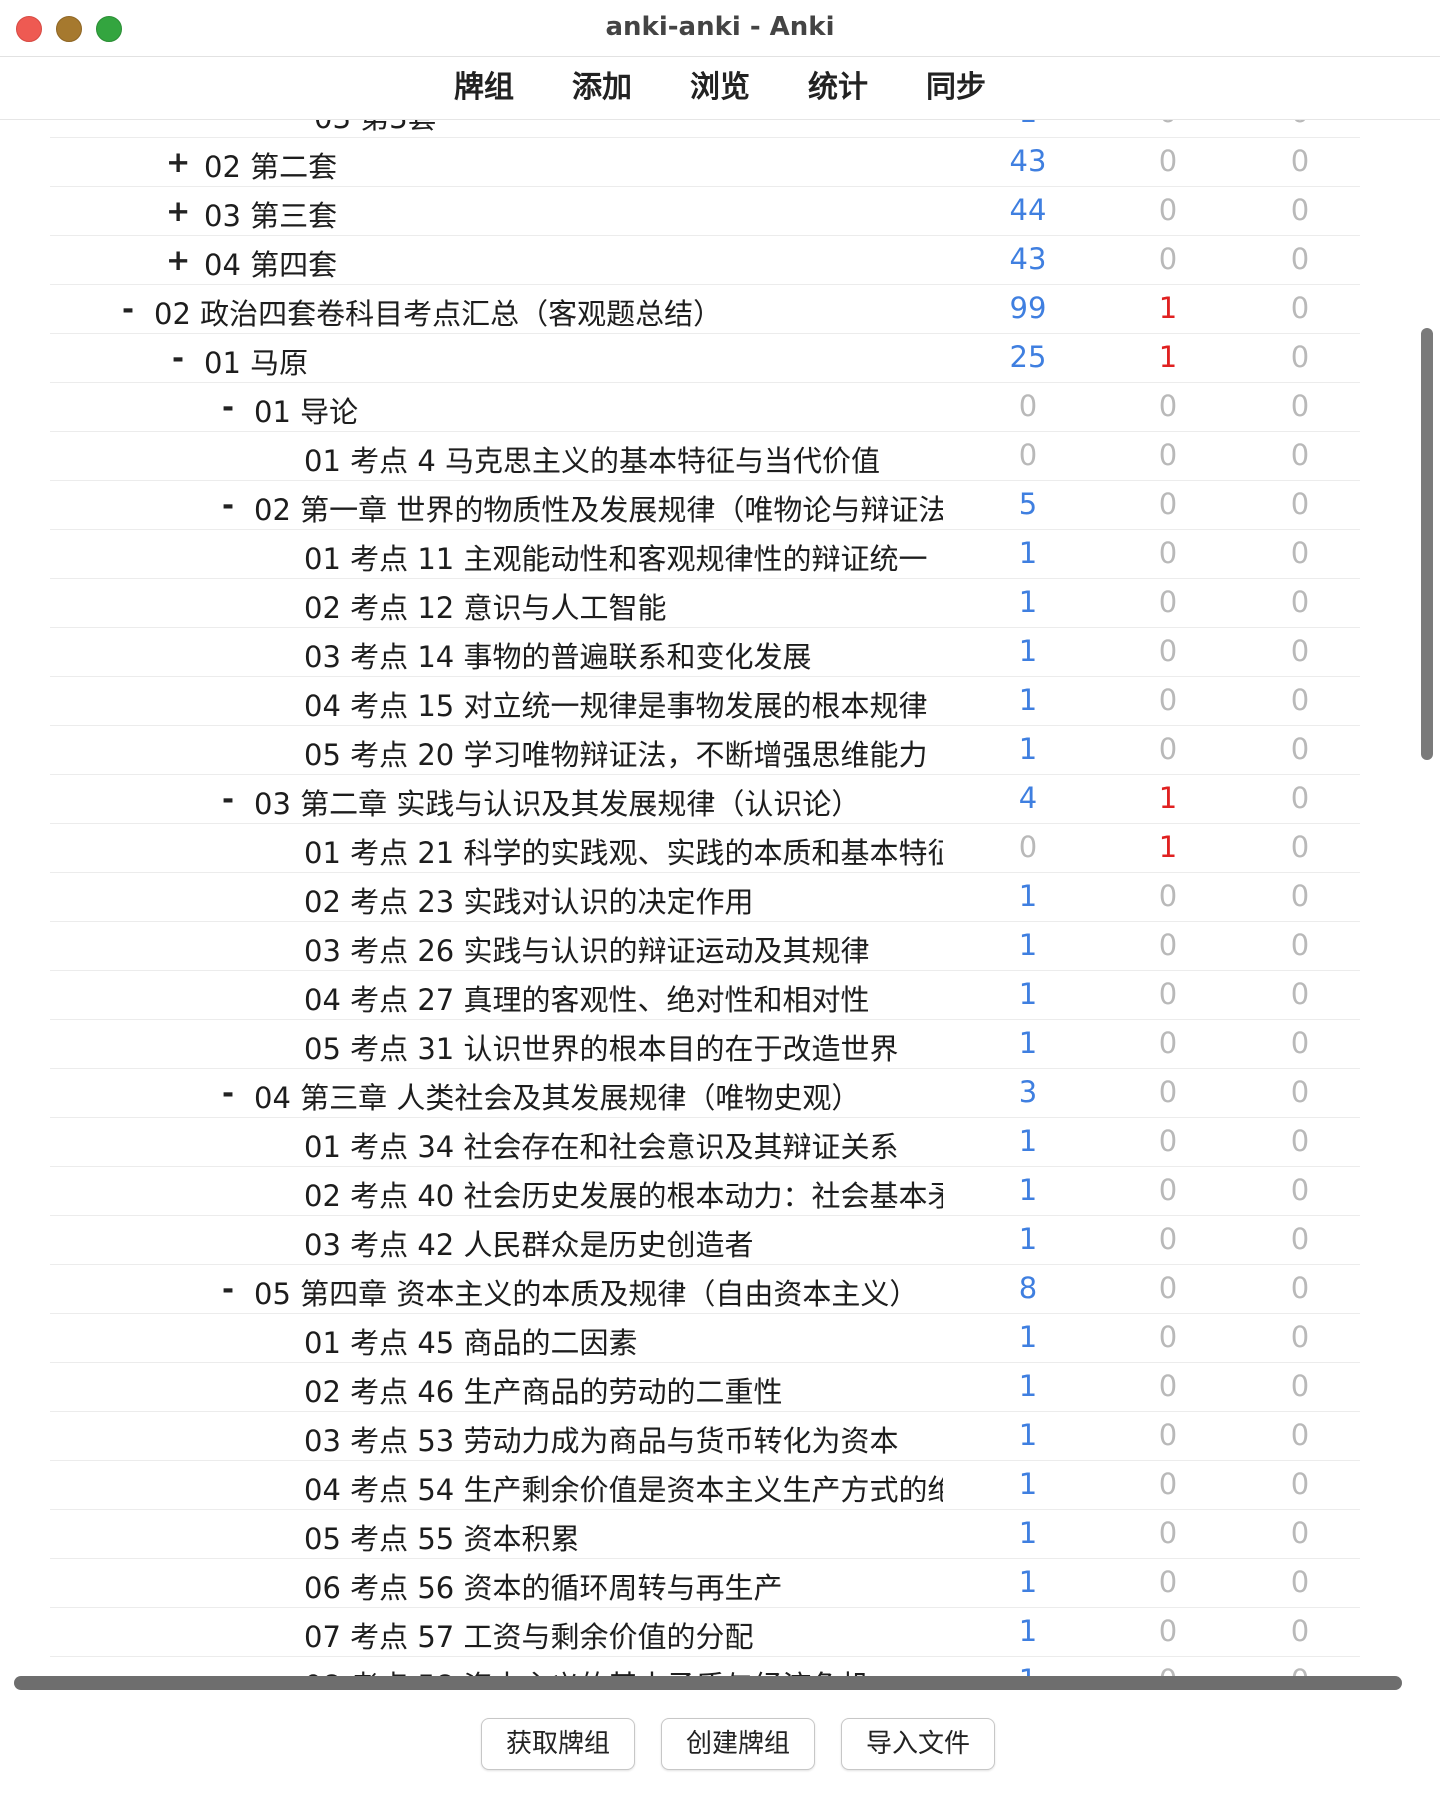  Describe the element at coordinates (1427, 544) in the screenshot. I see `vertical-scrollbar` at that location.